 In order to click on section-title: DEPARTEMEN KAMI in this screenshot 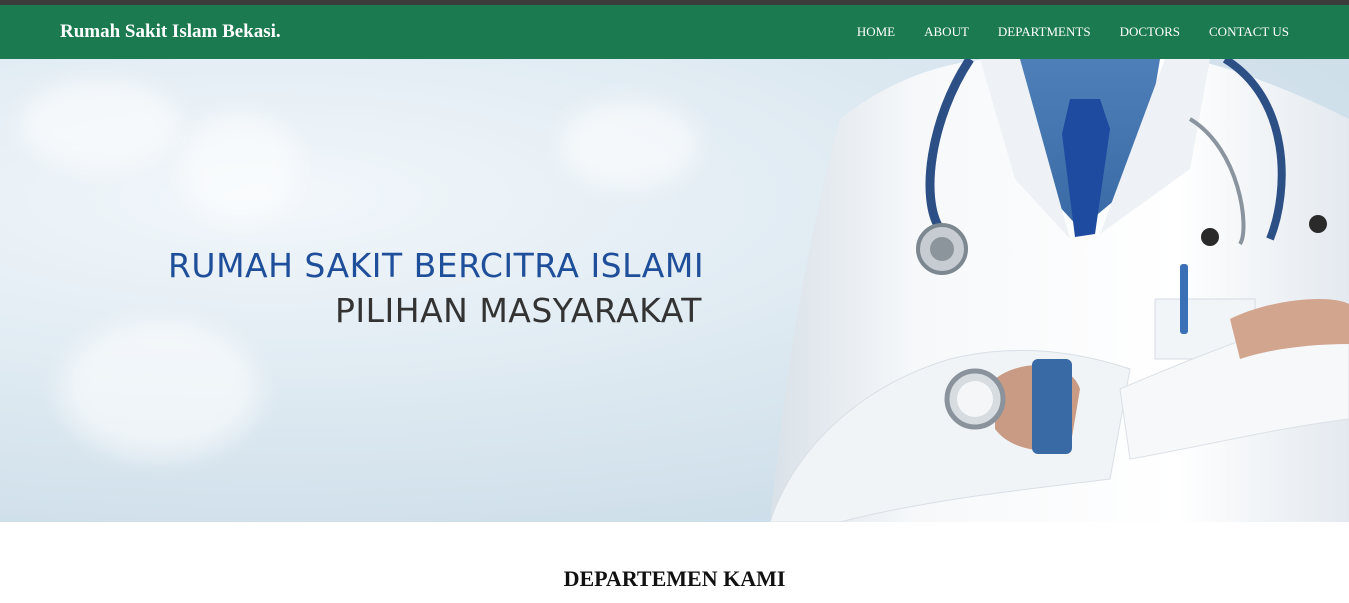, I will do `click(674, 578)`.